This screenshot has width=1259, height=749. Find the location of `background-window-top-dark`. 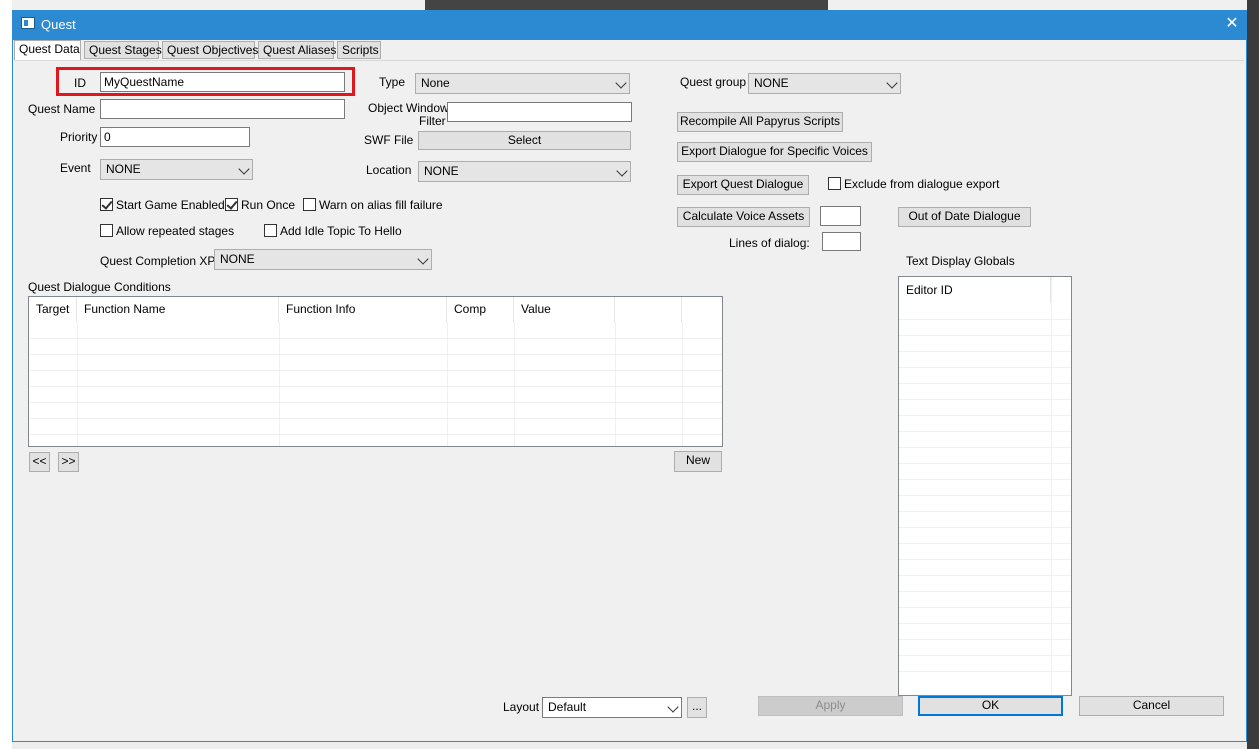

background-window-top-dark is located at coordinates (626, 5).